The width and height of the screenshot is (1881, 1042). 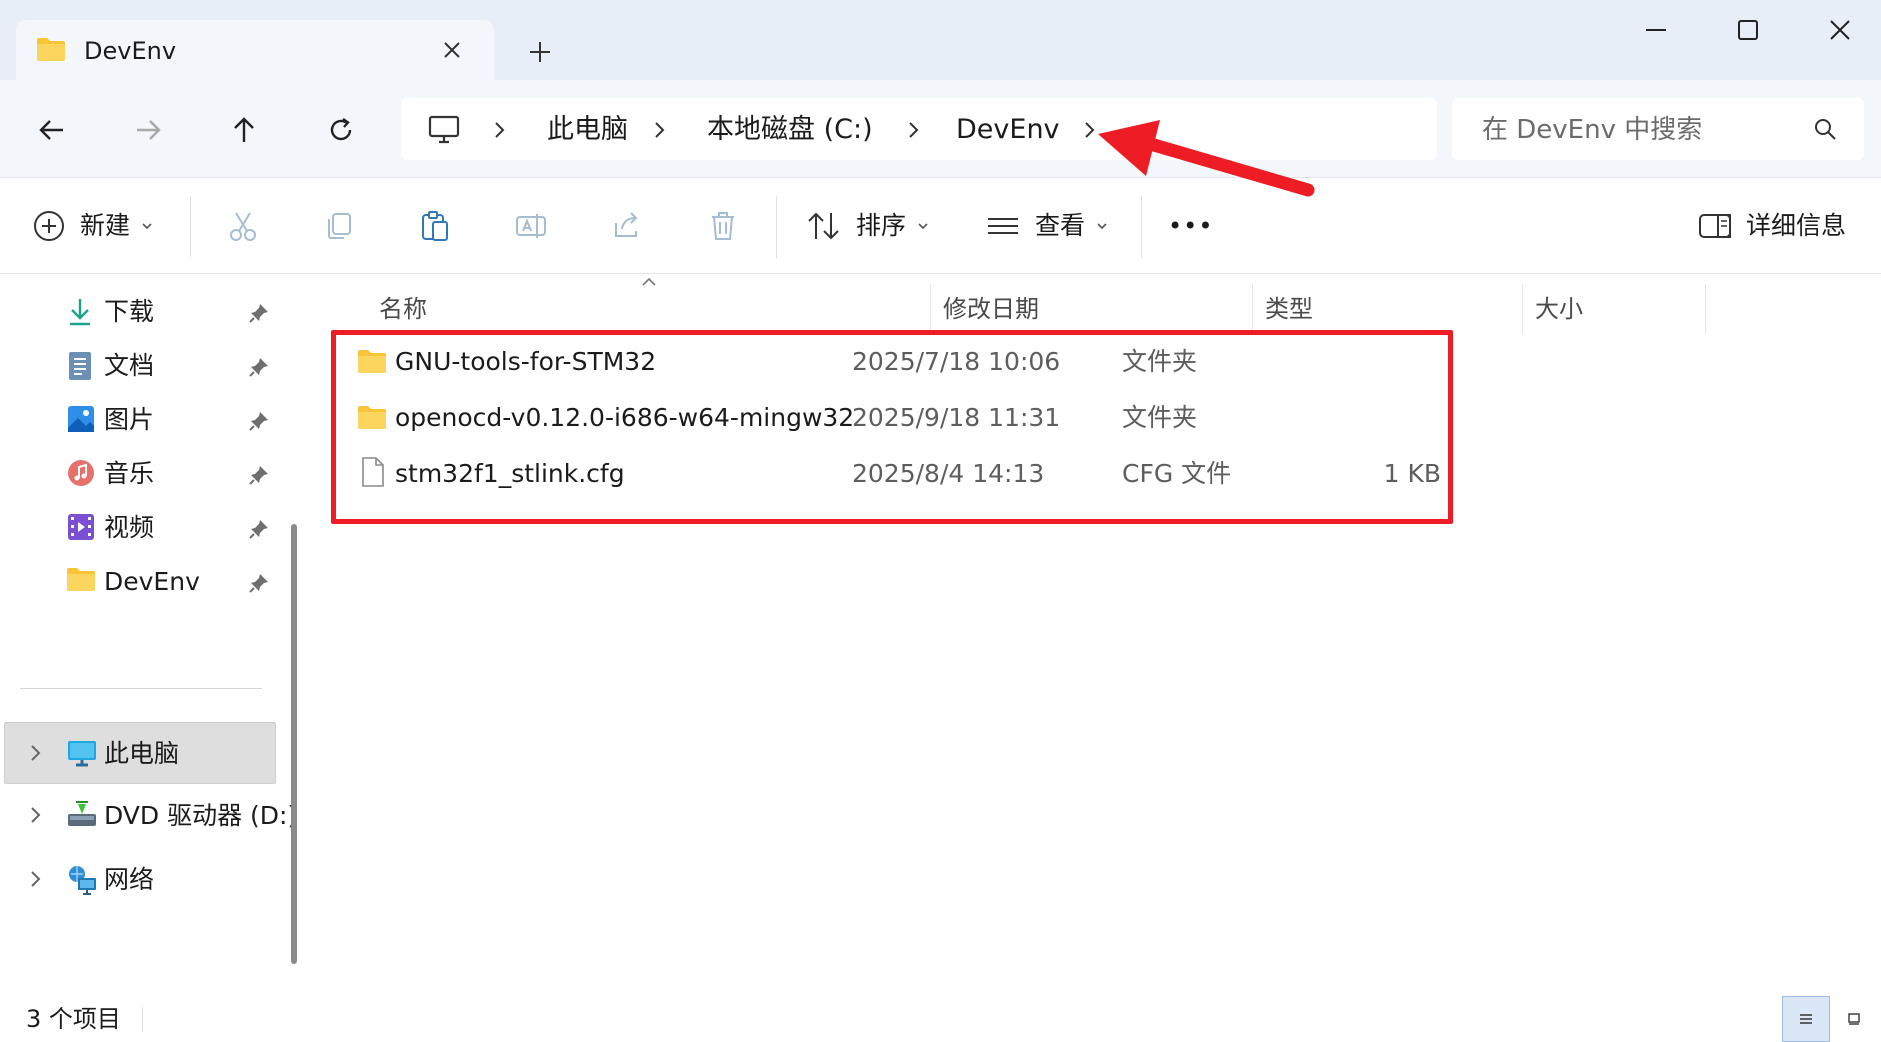 What do you see at coordinates (1825, 129) in the screenshot?
I see `search-icon` at bounding box center [1825, 129].